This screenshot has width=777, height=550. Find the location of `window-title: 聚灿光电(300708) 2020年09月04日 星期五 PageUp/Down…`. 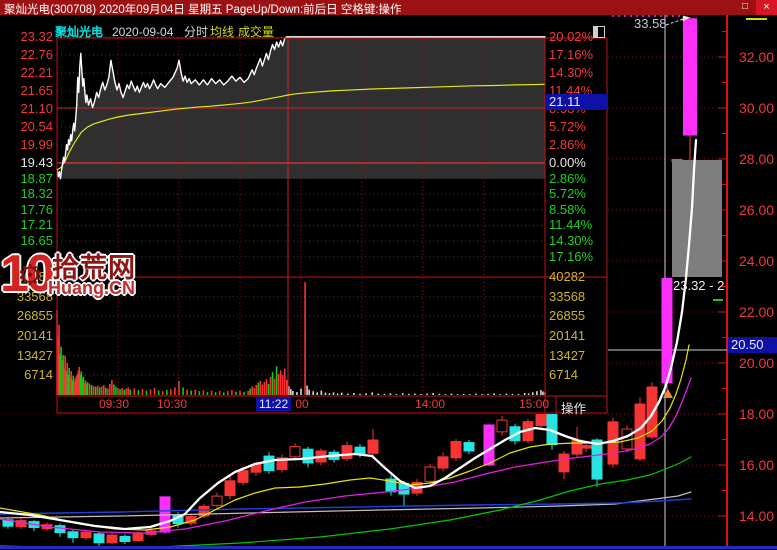

window-title: 聚灿光电(300708) 2020年09月04日 星期五 PageUp/Down… is located at coordinates (203, 10).